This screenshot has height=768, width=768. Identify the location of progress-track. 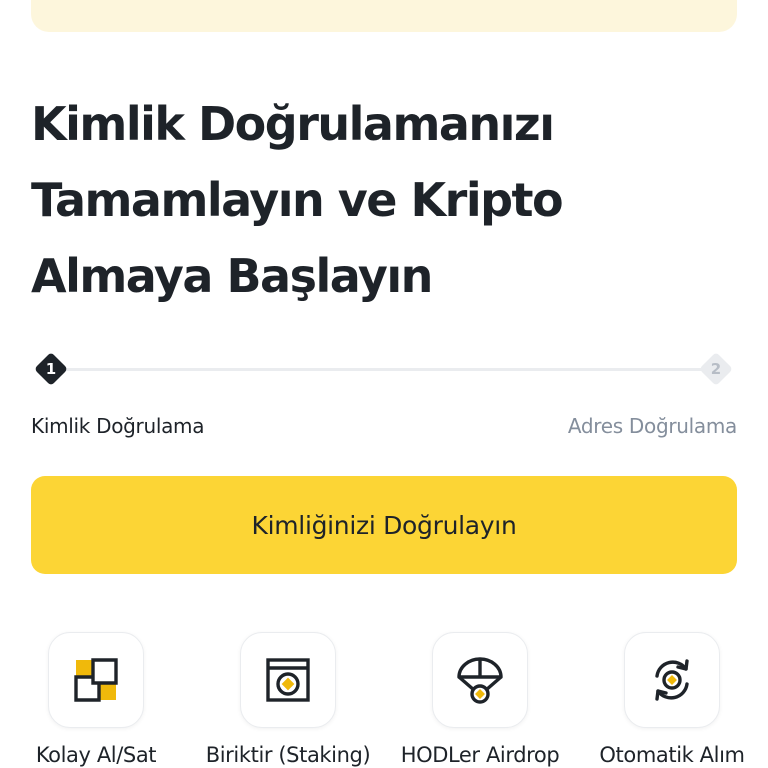
(382, 369).